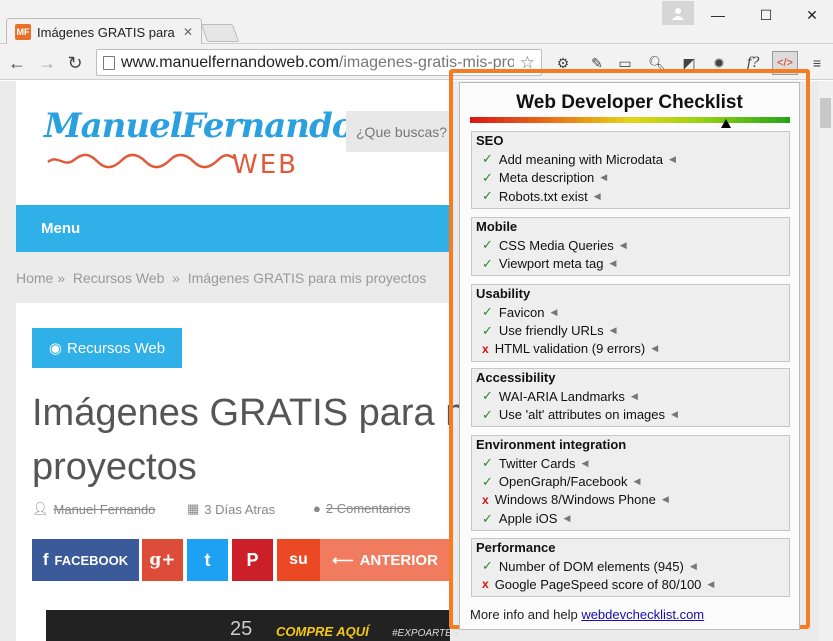 This screenshot has height=641, width=833. What do you see at coordinates (598, 584) in the screenshot?
I see `checklist-item: x Google PageSpeed score of 80/100 ◀` at bounding box center [598, 584].